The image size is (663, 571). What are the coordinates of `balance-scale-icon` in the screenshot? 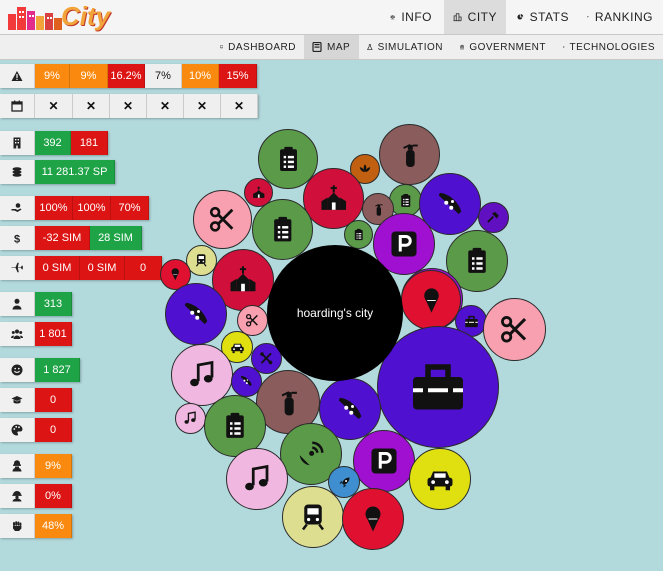 It's located at (393, 17).